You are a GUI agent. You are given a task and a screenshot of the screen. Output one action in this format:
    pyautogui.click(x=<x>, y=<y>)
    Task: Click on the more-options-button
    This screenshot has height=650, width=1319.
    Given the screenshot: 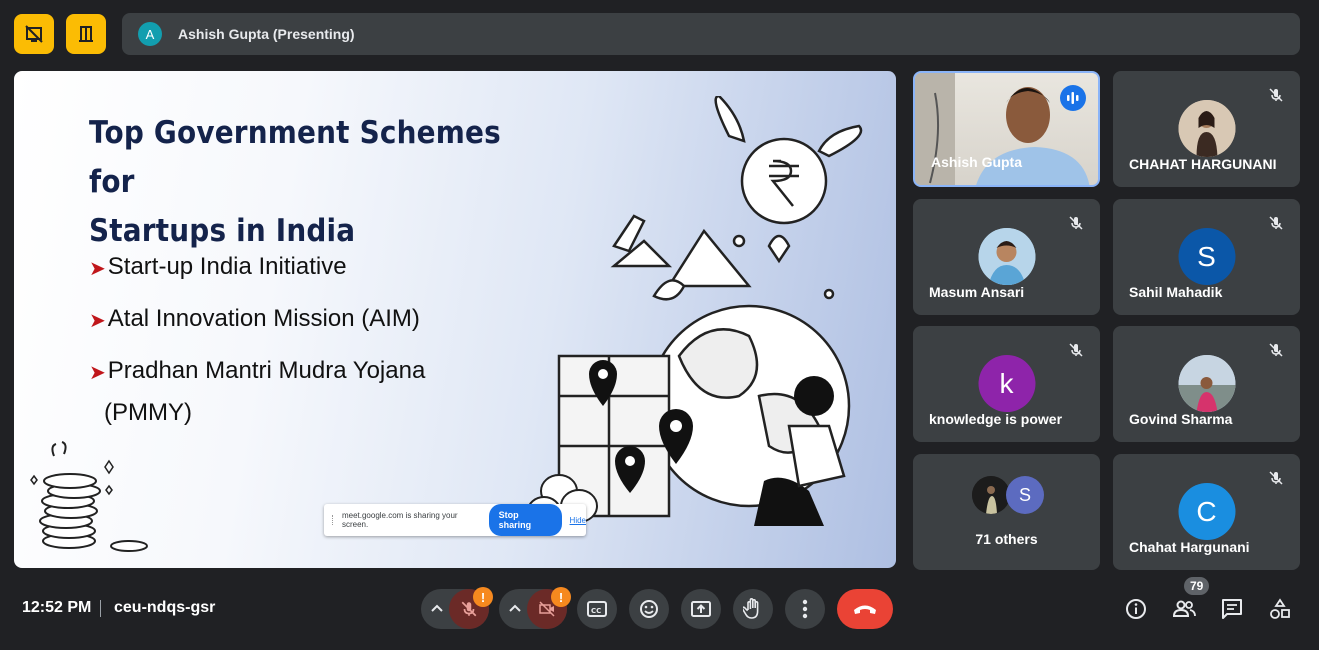 What is the action you would take?
    pyautogui.click(x=805, y=609)
    